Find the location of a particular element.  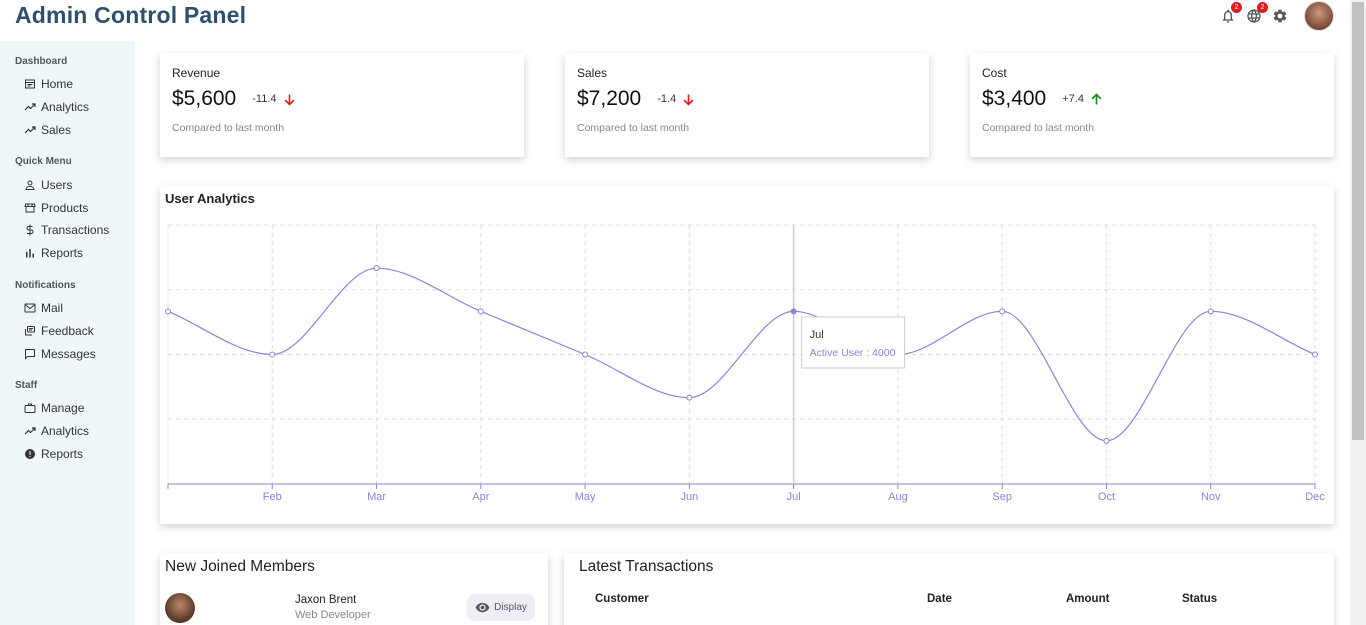

x-tick-label: Nov is located at coordinates (1211, 497).